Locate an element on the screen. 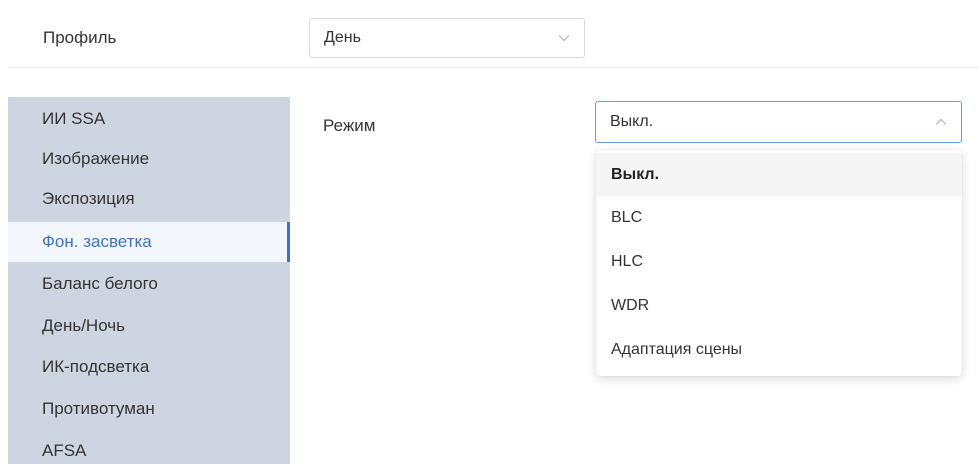 The width and height of the screenshot is (979, 464). sidebar-item-day-night: День/Ночь is located at coordinates (149, 326).